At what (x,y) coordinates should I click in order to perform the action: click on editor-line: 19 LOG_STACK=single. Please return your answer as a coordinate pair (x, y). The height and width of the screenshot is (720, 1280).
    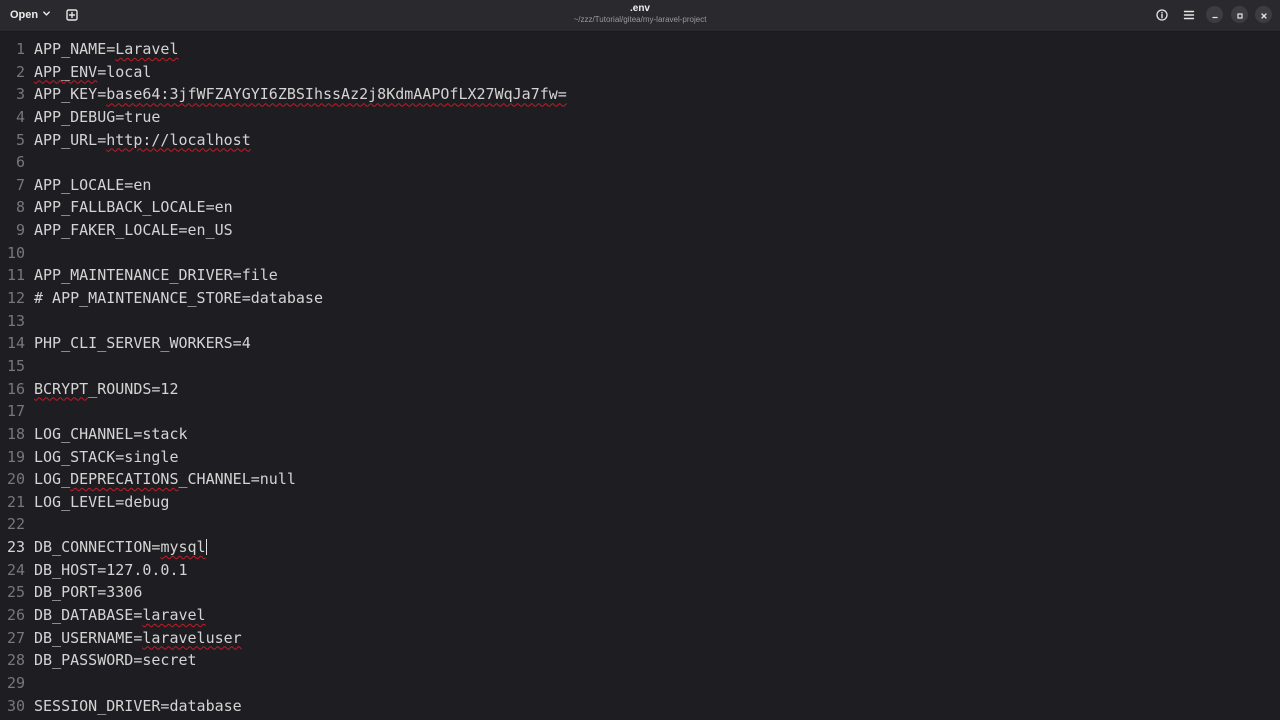
    Looking at the image, I should click on (640, 457).